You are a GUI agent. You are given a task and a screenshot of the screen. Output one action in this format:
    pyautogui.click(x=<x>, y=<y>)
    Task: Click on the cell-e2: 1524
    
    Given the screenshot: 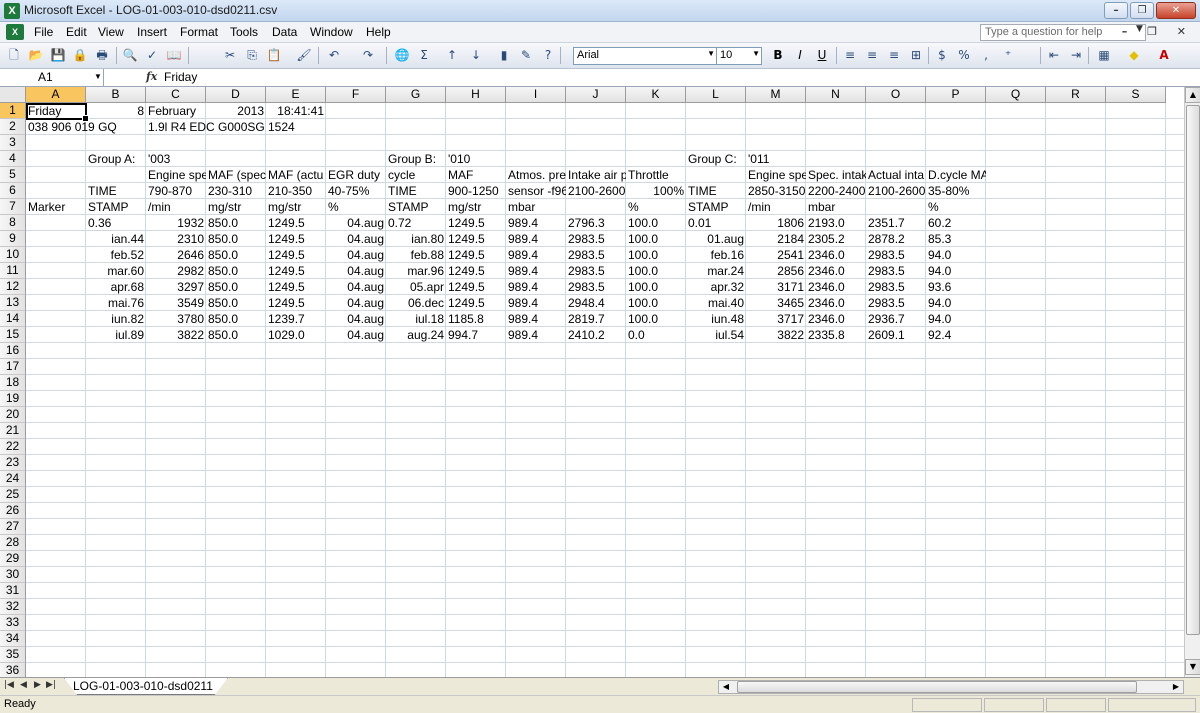 What is the action you would take?
    pyautogui.click(x=296, y=127)
    